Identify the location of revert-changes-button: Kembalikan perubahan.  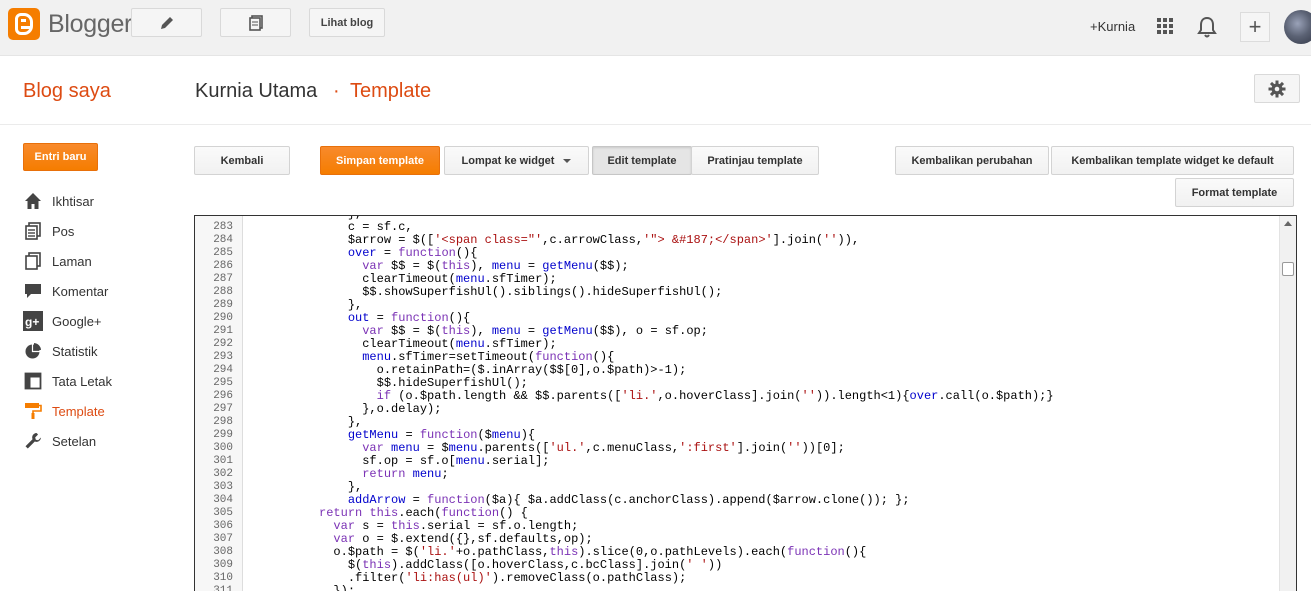
(972, 160).